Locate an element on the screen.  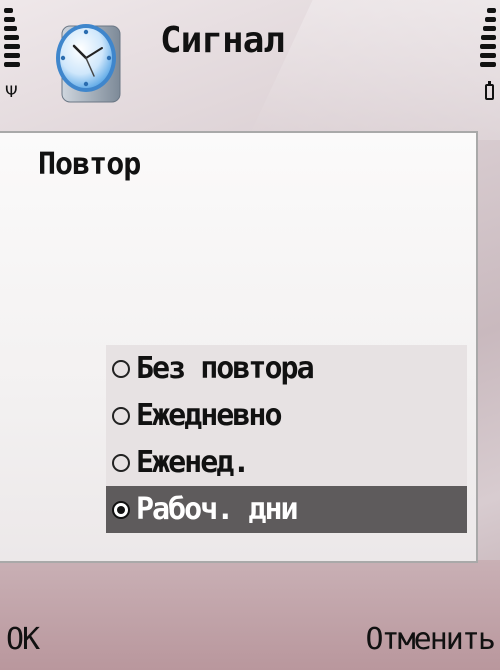
ok-softkey: OK is located at coordinates (23, 639).